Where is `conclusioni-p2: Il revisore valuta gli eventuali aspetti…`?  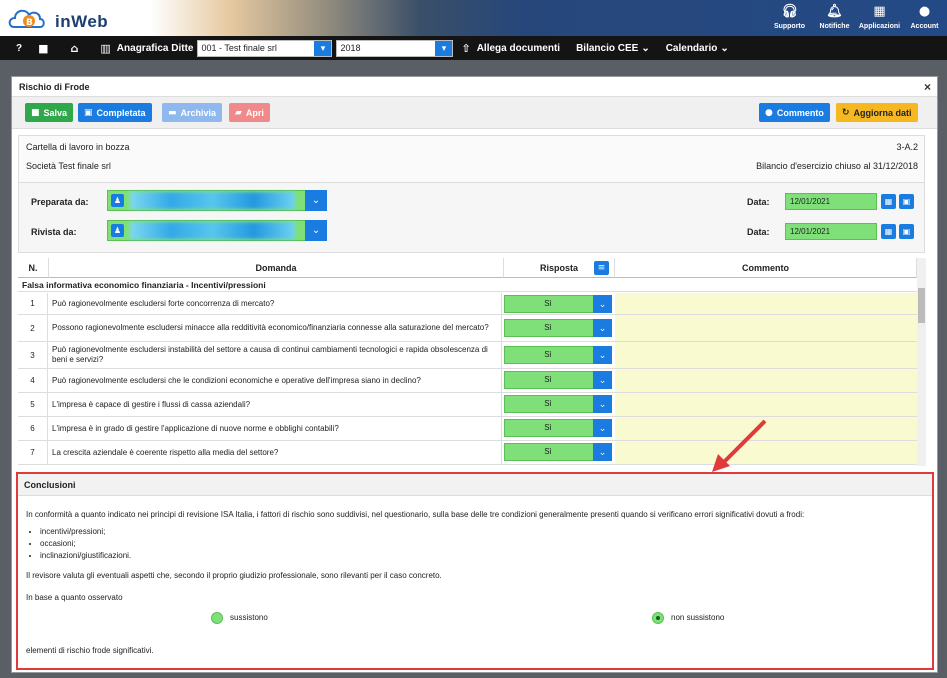 conclusioni-p2: Il revisore valuta gli eventuali aspetti… is located at coordinates (234, 575).